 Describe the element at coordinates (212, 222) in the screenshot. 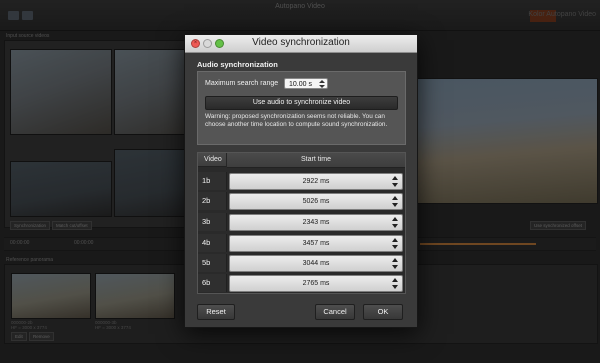

I see `video-name: 3b` at that location.